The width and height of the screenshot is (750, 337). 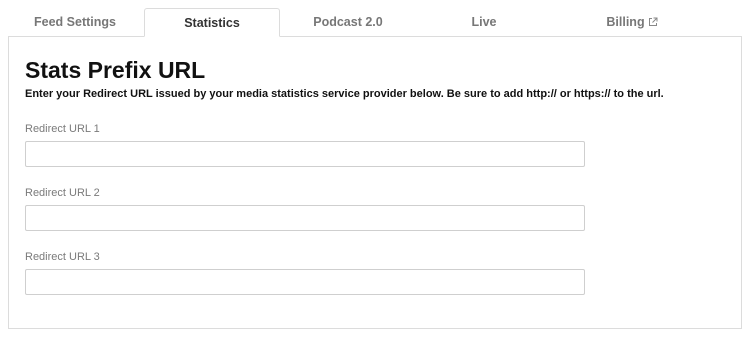 I want to click on tab-statistics: Statistics, so click(x=212, y=22).